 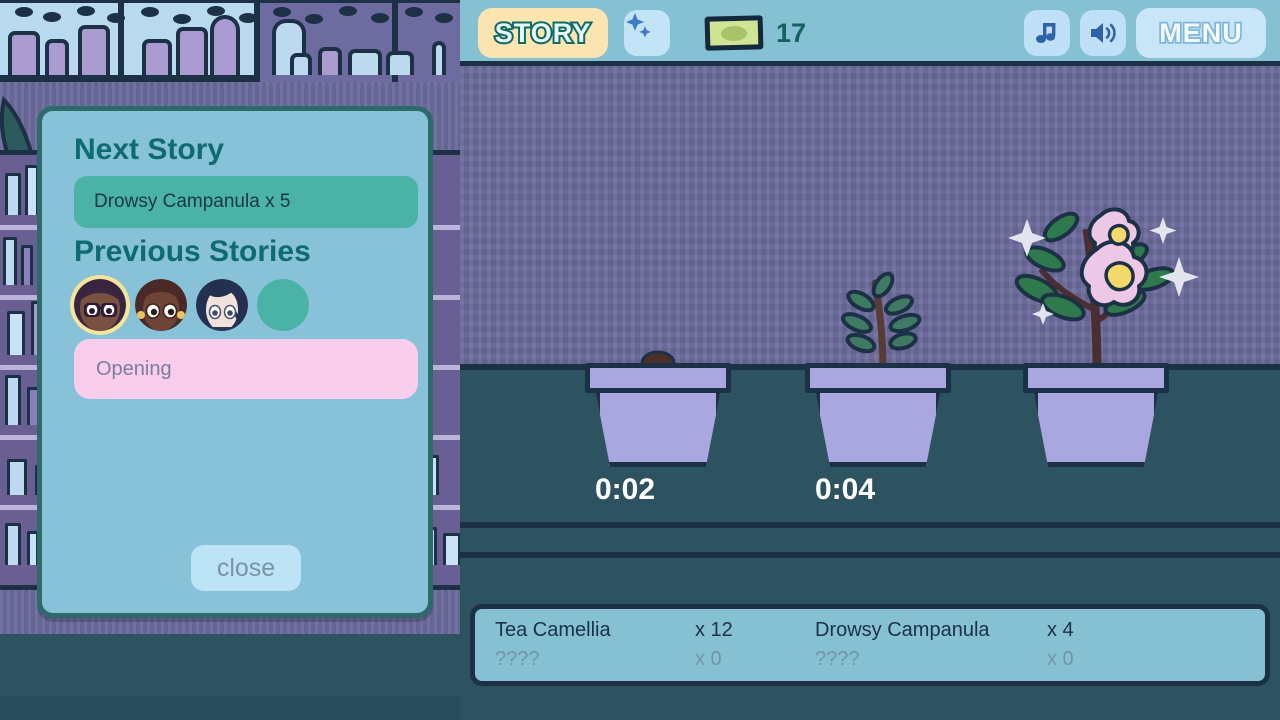 What do you see at coordinates (191, 305) in the screenshot?
I see `previous-stories-avatars` at bounding box center [191, 305].